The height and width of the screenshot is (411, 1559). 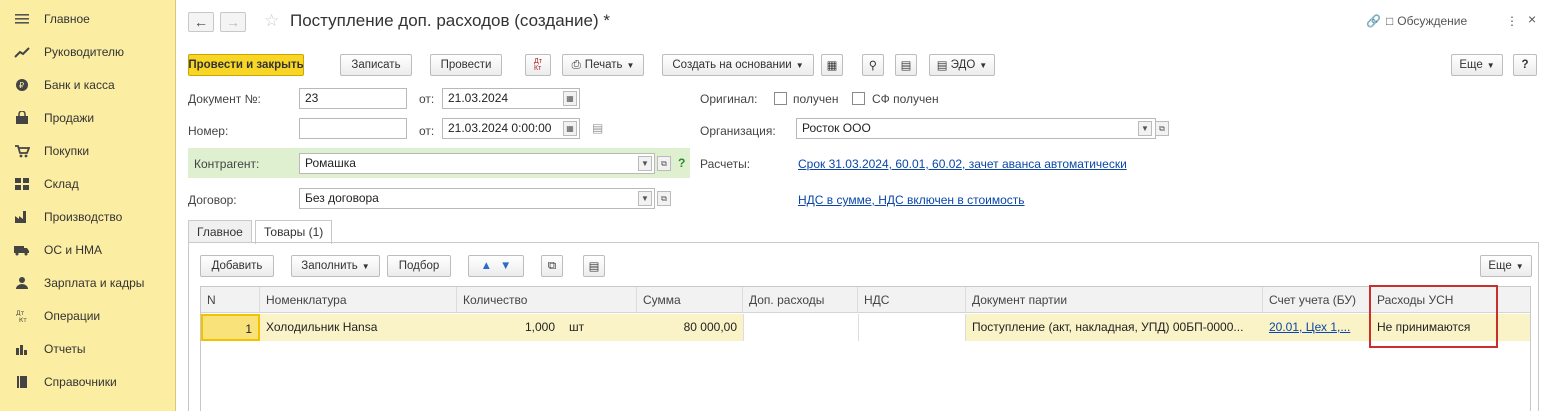 I want to click on column-header-vat: НДС, so click(x=912, y=300).